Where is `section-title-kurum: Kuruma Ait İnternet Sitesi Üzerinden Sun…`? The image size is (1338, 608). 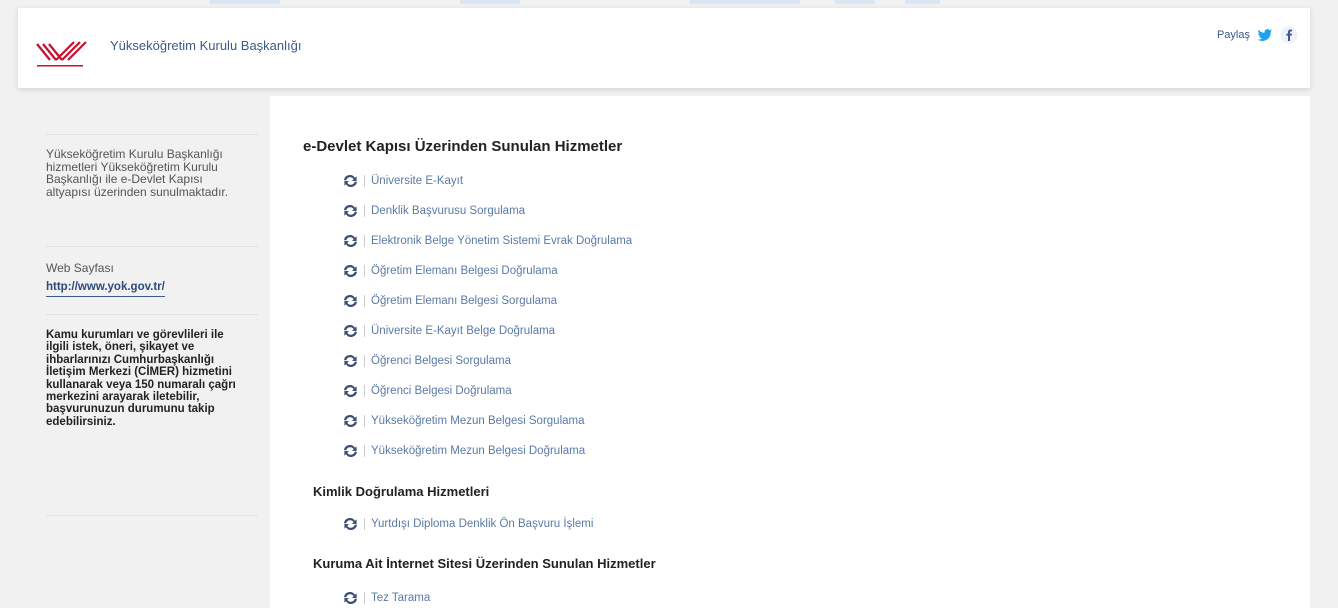 section-title-kurum: Kuruma Ait İnternet Sitesi Üzerinden Sun… is located at coordinates (484, 563).